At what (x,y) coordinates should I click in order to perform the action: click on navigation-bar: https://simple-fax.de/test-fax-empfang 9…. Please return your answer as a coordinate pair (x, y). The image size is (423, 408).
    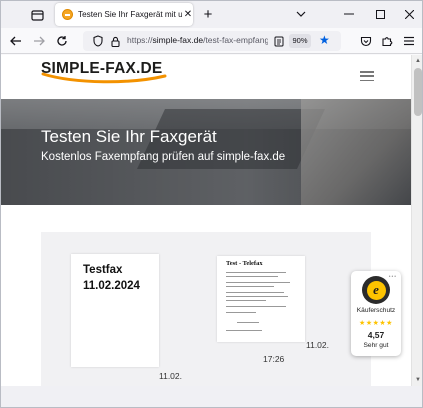
    Looking at the image, I should click on (211, 41).